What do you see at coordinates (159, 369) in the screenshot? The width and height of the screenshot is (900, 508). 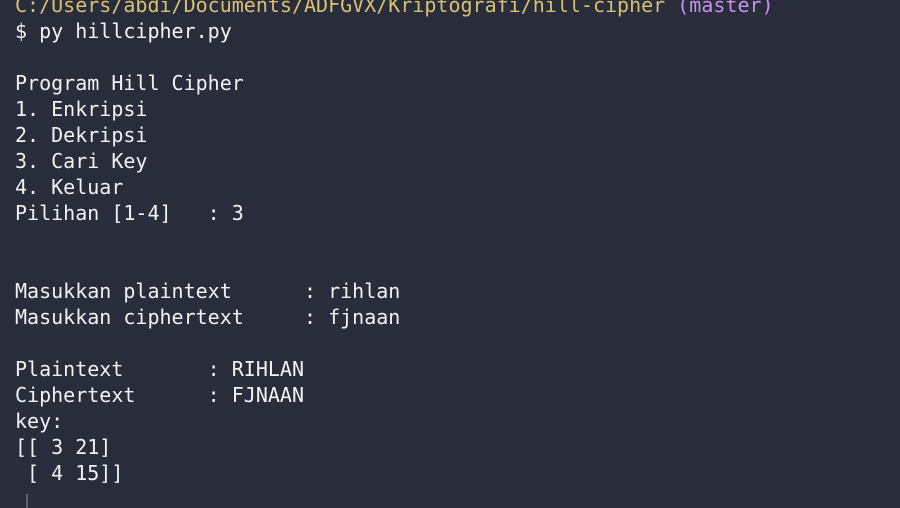 I see `plaintext-result-line: Plaintext : RIHLAN` at bounding box center [159, 369].